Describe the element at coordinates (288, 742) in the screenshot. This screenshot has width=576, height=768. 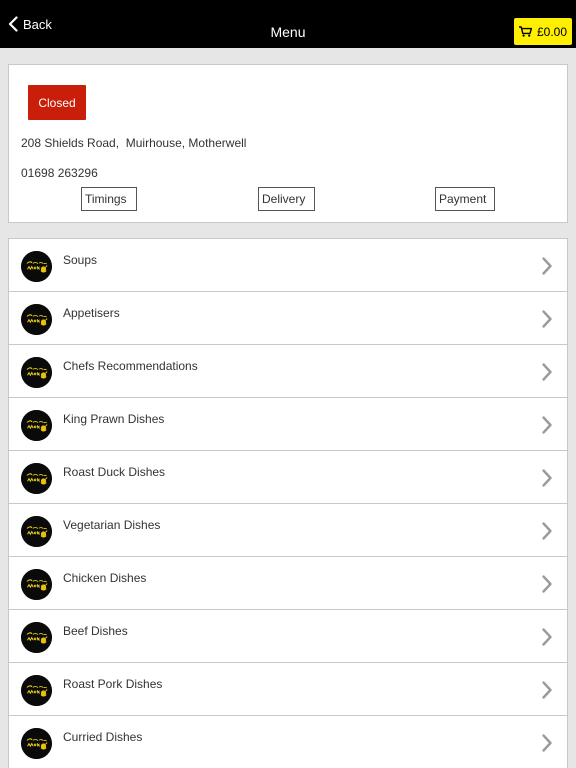
I see `category-row-curried-dishes: Curried Dishes` at that location.